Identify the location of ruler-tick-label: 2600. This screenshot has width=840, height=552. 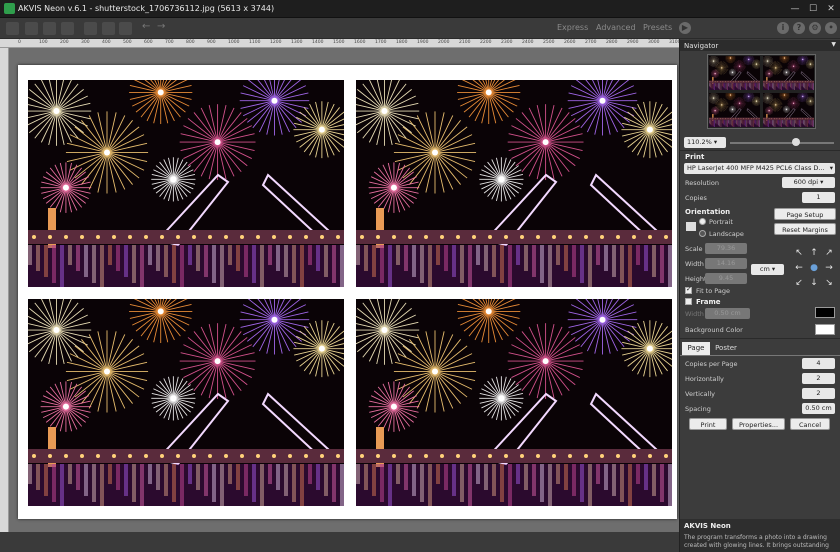
(570, 42).